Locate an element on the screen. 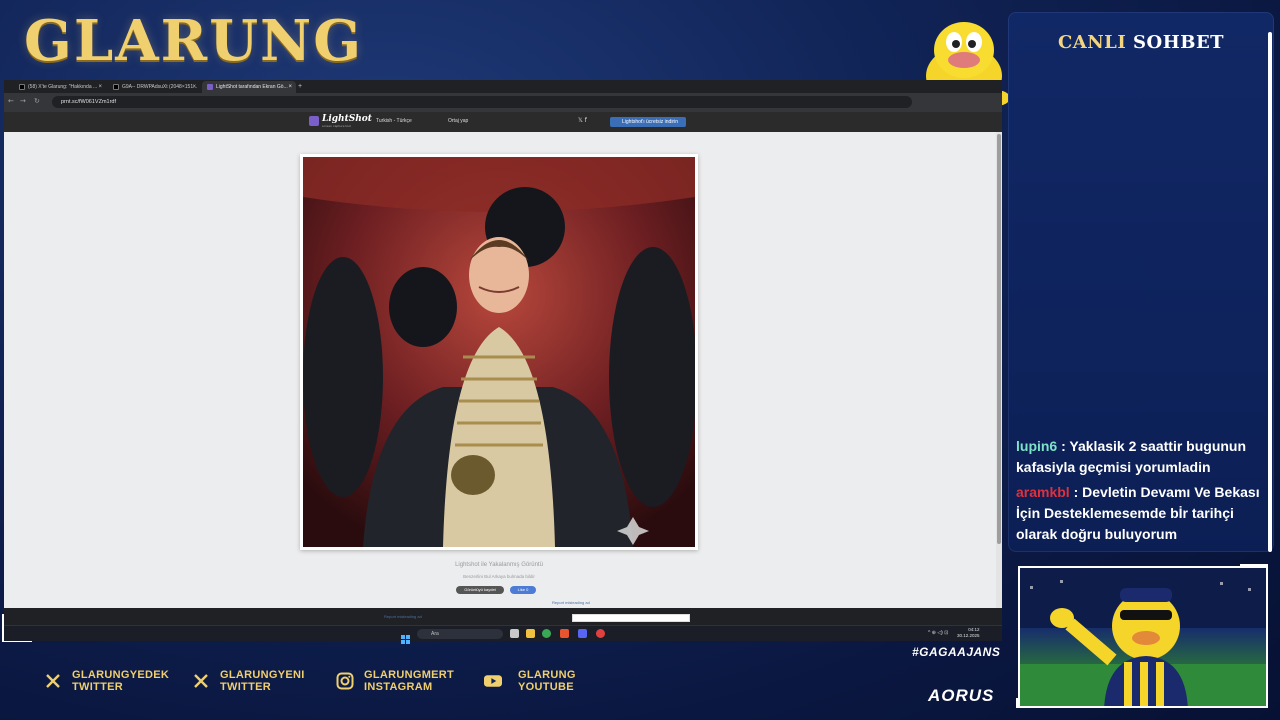 The height and width of the screenshot is (720, 1280). image-subcaption: Benzerlini Bul Arkaya bulmada bildir is located at coordinates (499, 576).